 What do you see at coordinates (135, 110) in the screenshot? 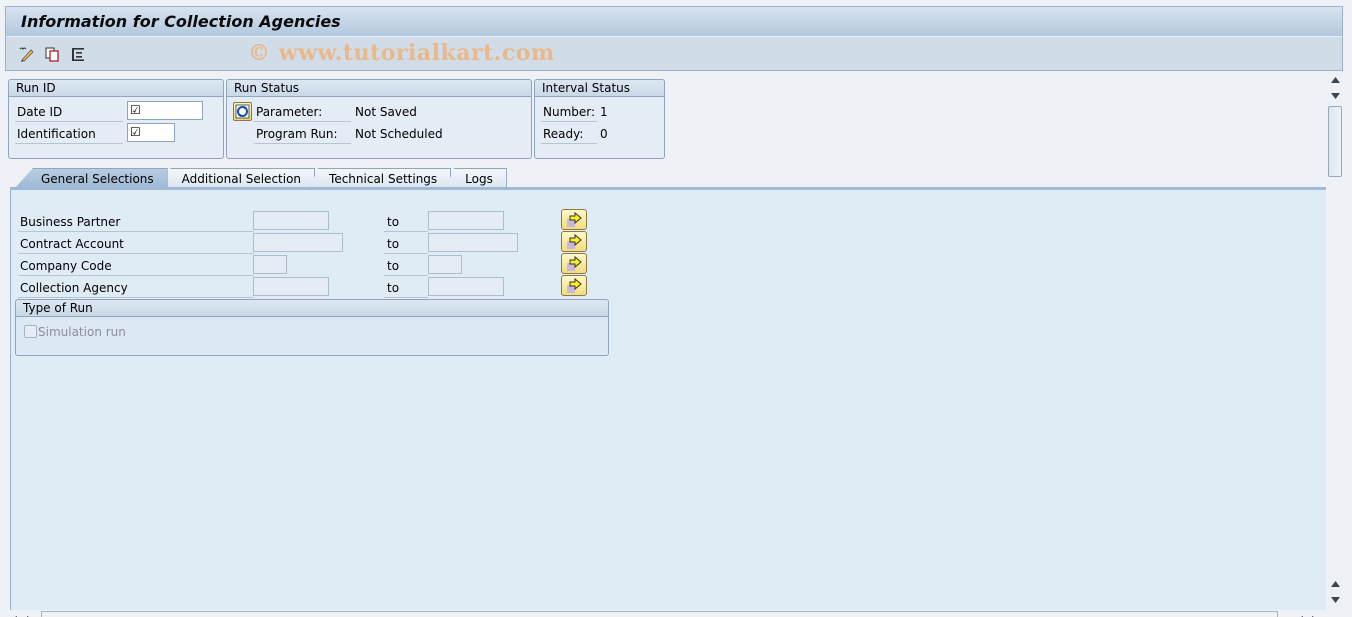
I see `date-id-check: ☑` at bounding box center [135, 110].